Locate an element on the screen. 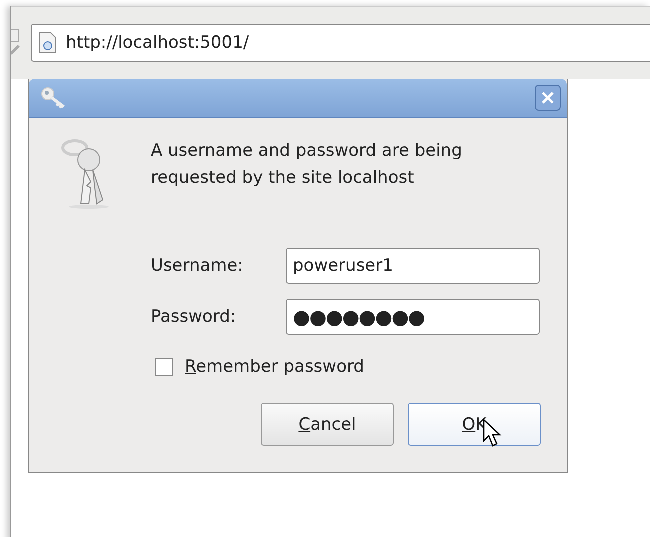  close-icon is located at coordinates (548, 98).